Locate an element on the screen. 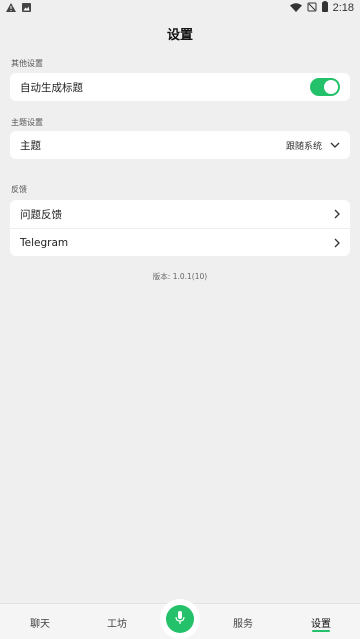 This screenshot has height=639, width=360. status-left is located at coordinates (18, 8).